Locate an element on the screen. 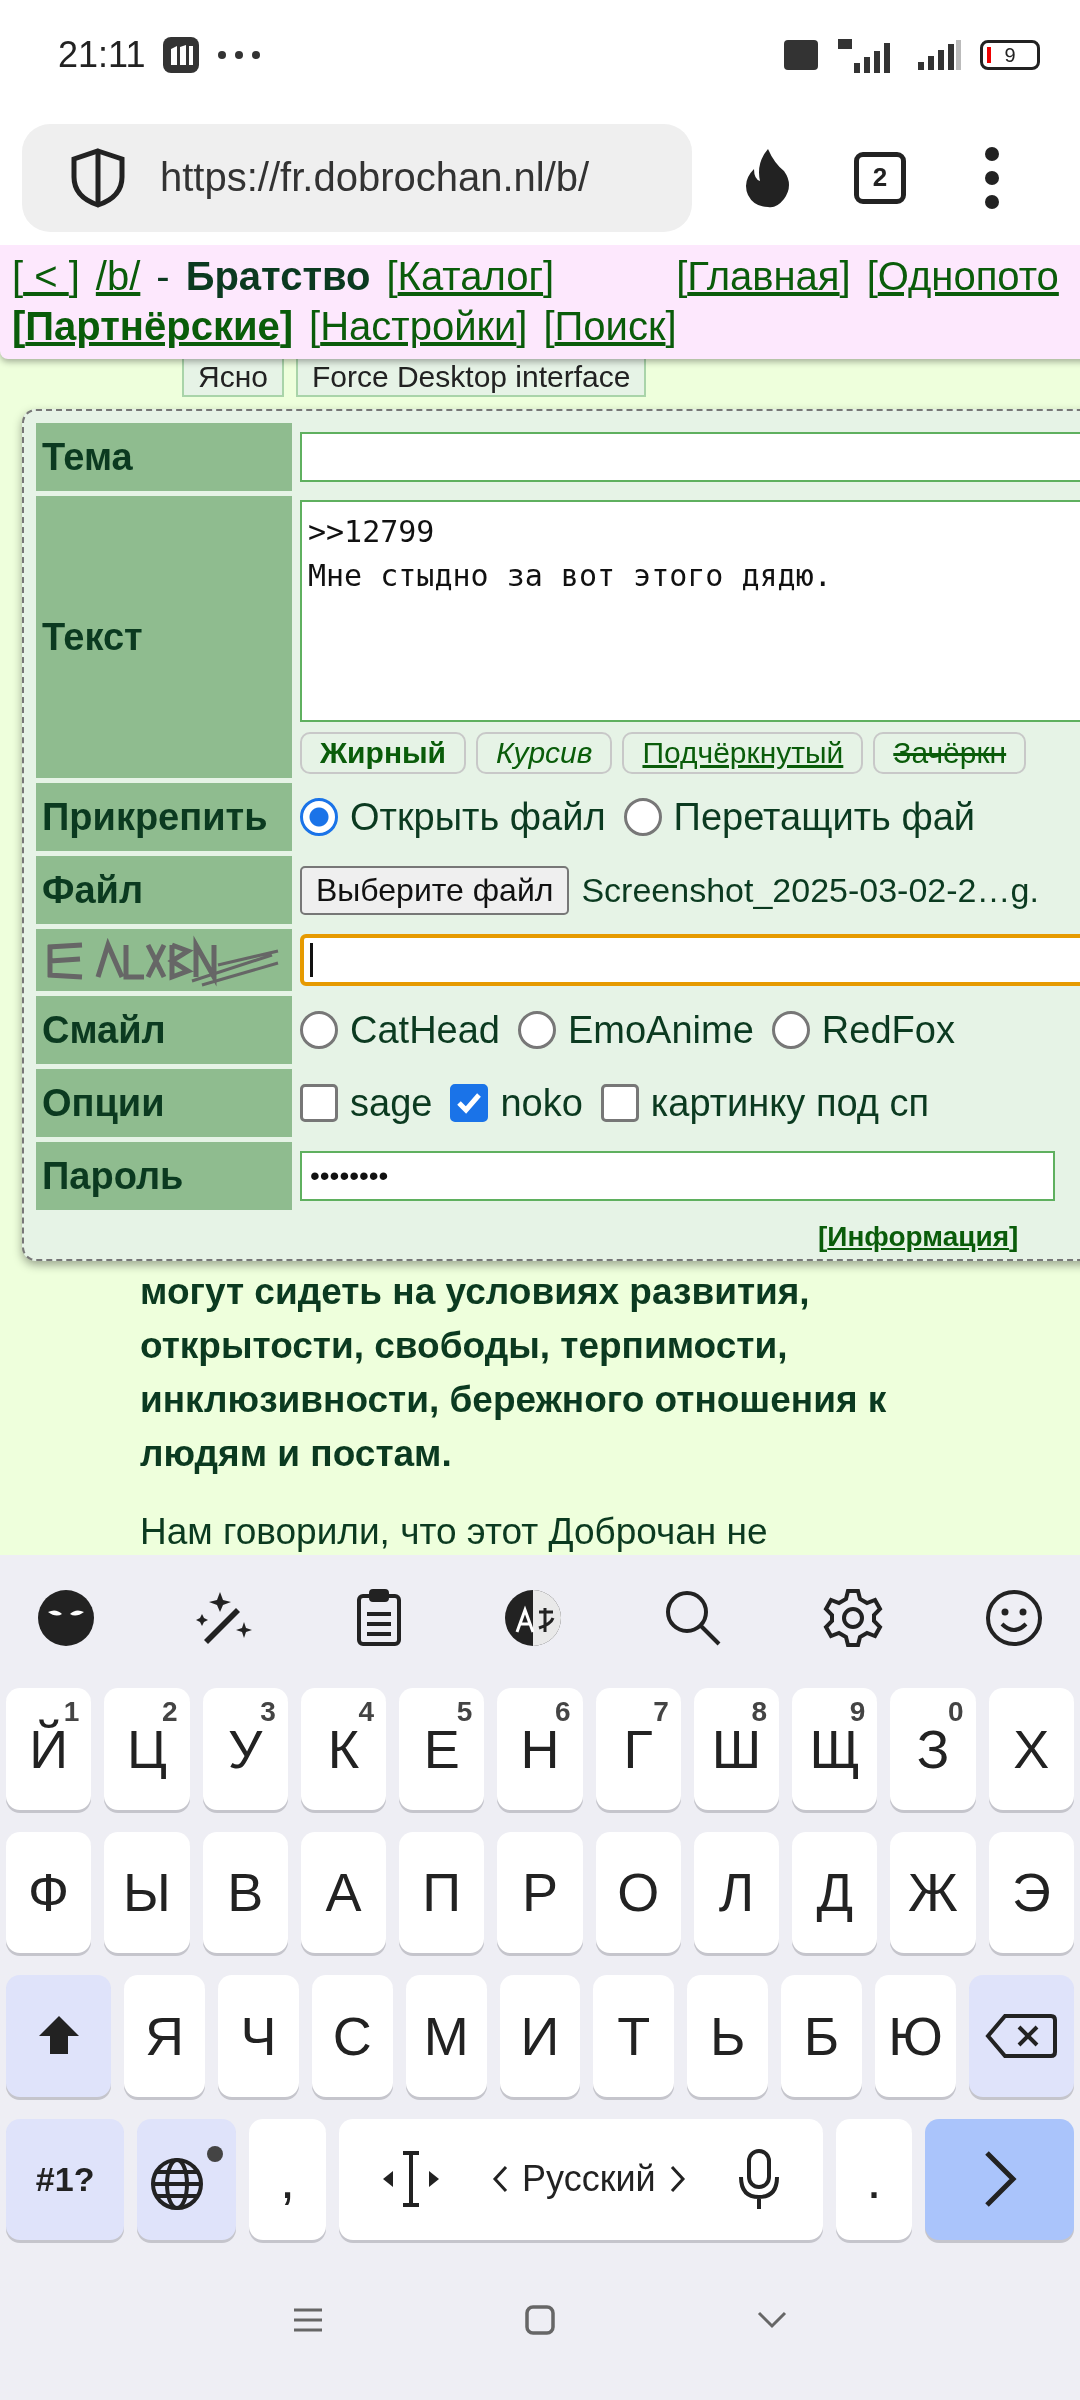 The width and height of the screenshot is (1080, 2400). file-name: Screenshot_2025-03-02-2…g. is located at coordinates (810, 890).